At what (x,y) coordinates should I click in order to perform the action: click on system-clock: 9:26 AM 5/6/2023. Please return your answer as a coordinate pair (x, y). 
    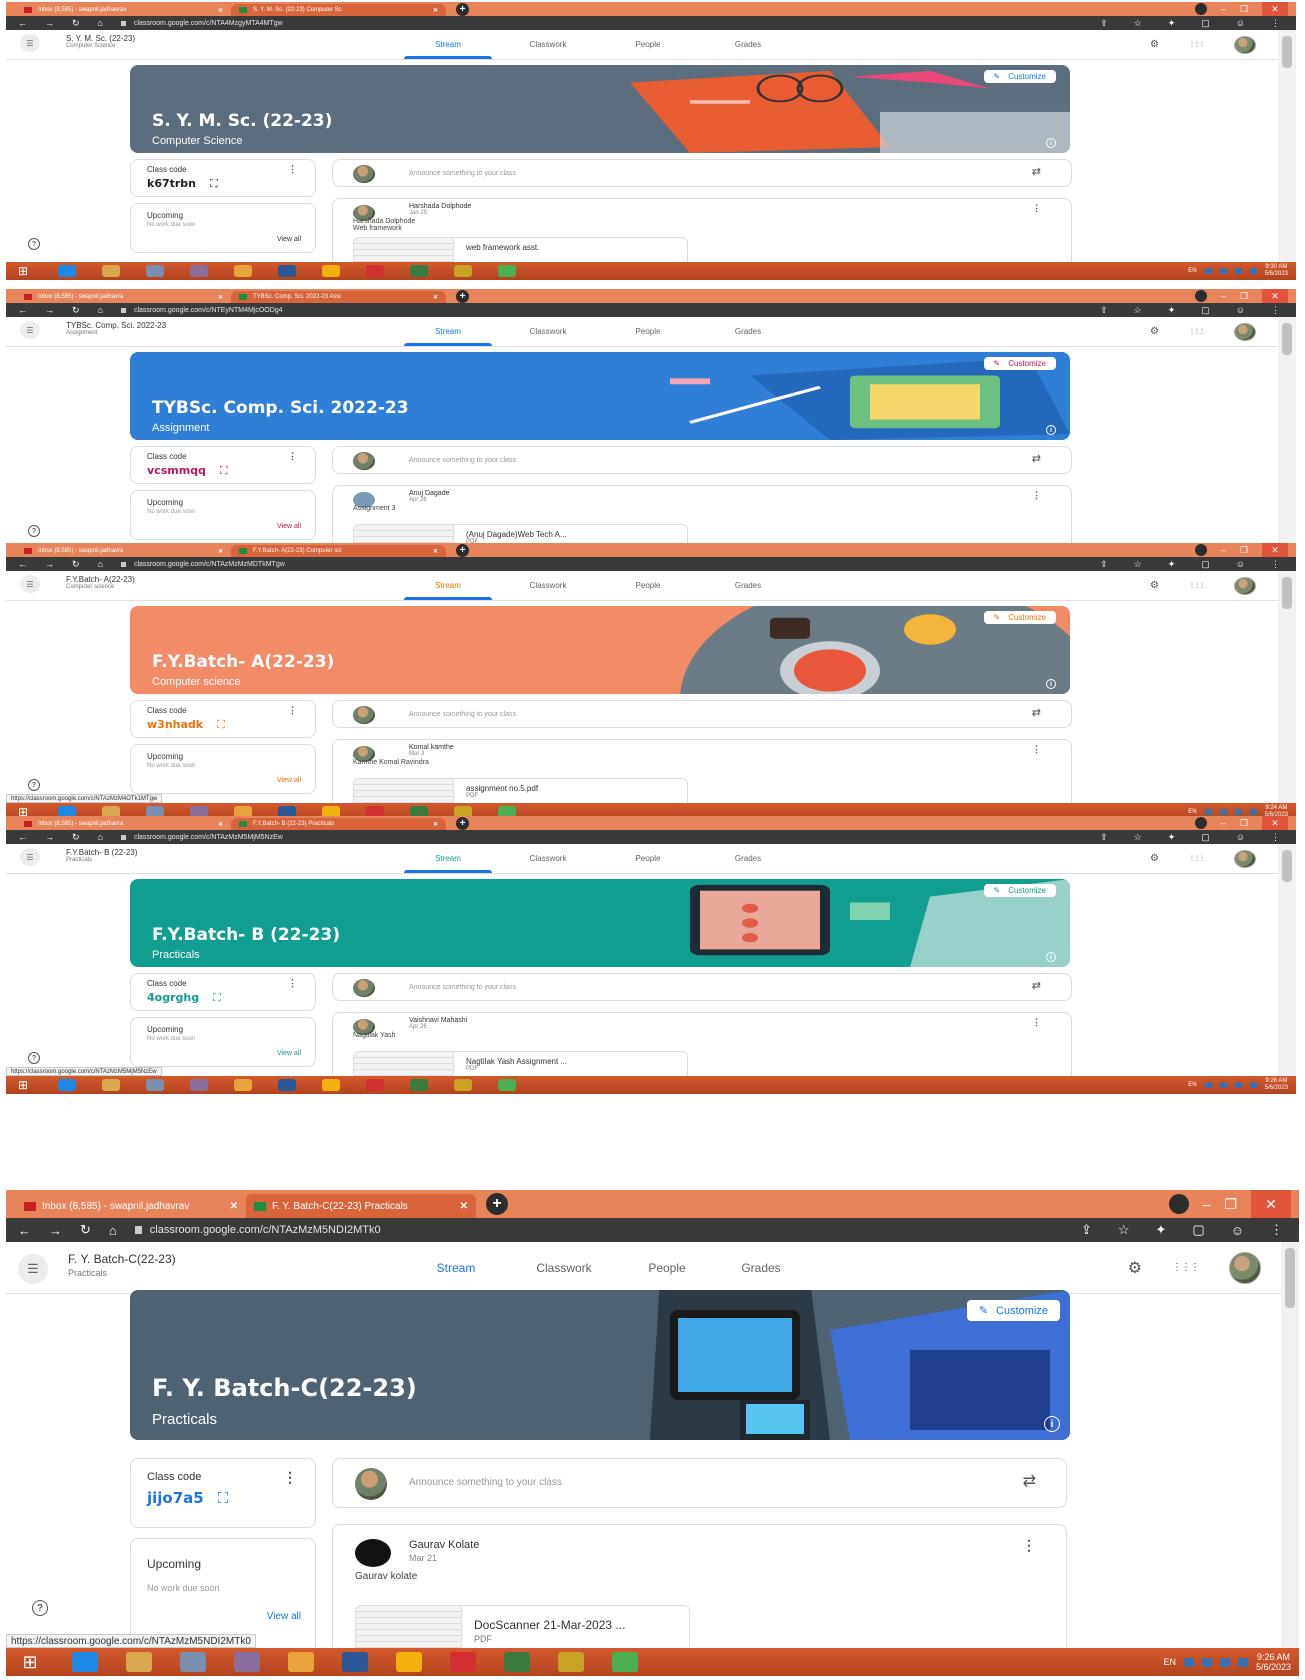
    Looking at the image, I should click on (1276, 1085).